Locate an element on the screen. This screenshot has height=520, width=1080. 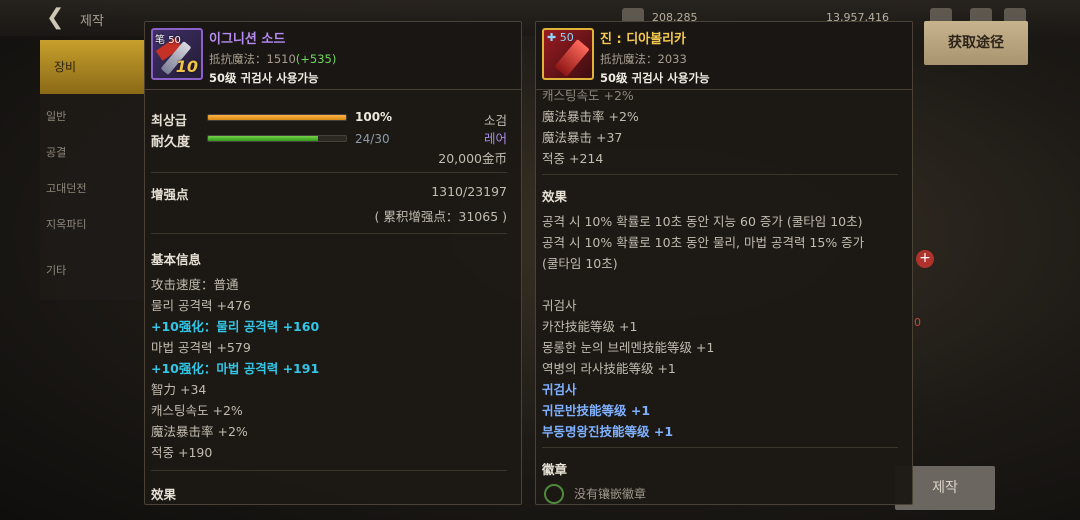
class-header: 귀검사 is located at coordinates (559, 305).